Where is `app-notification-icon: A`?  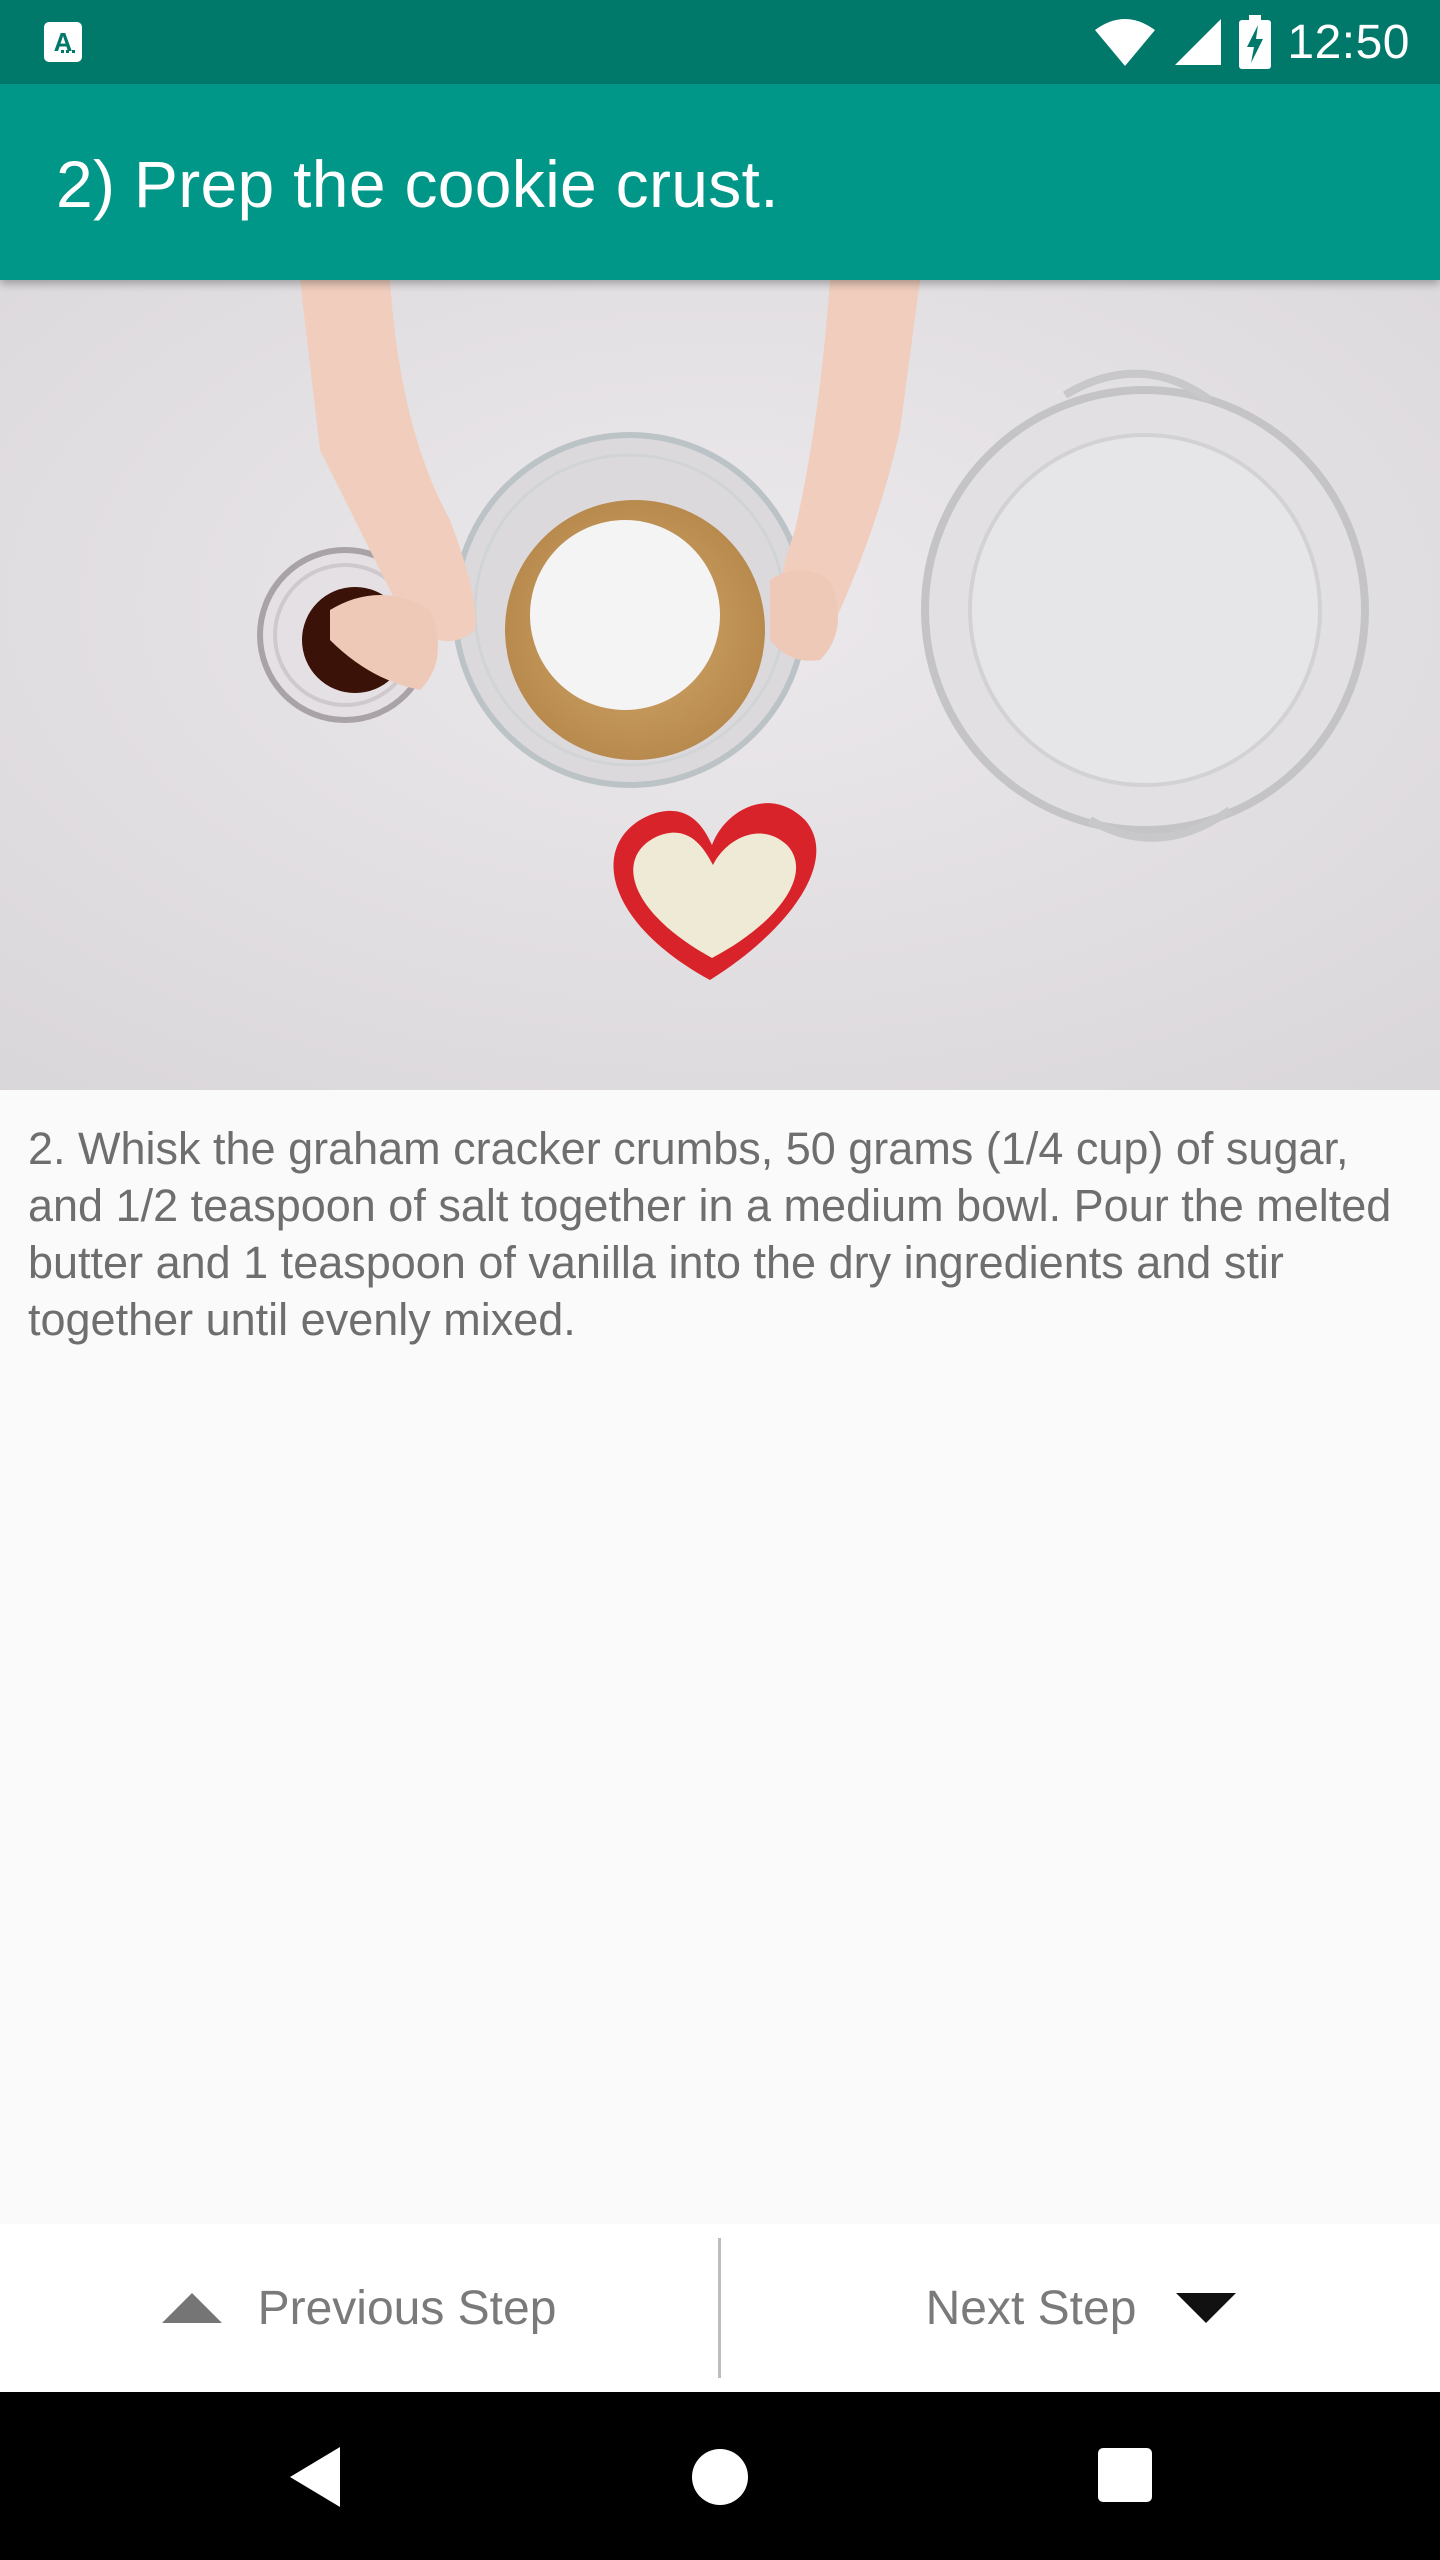 app-notification-icon: A is located at coordinates (63, 42).